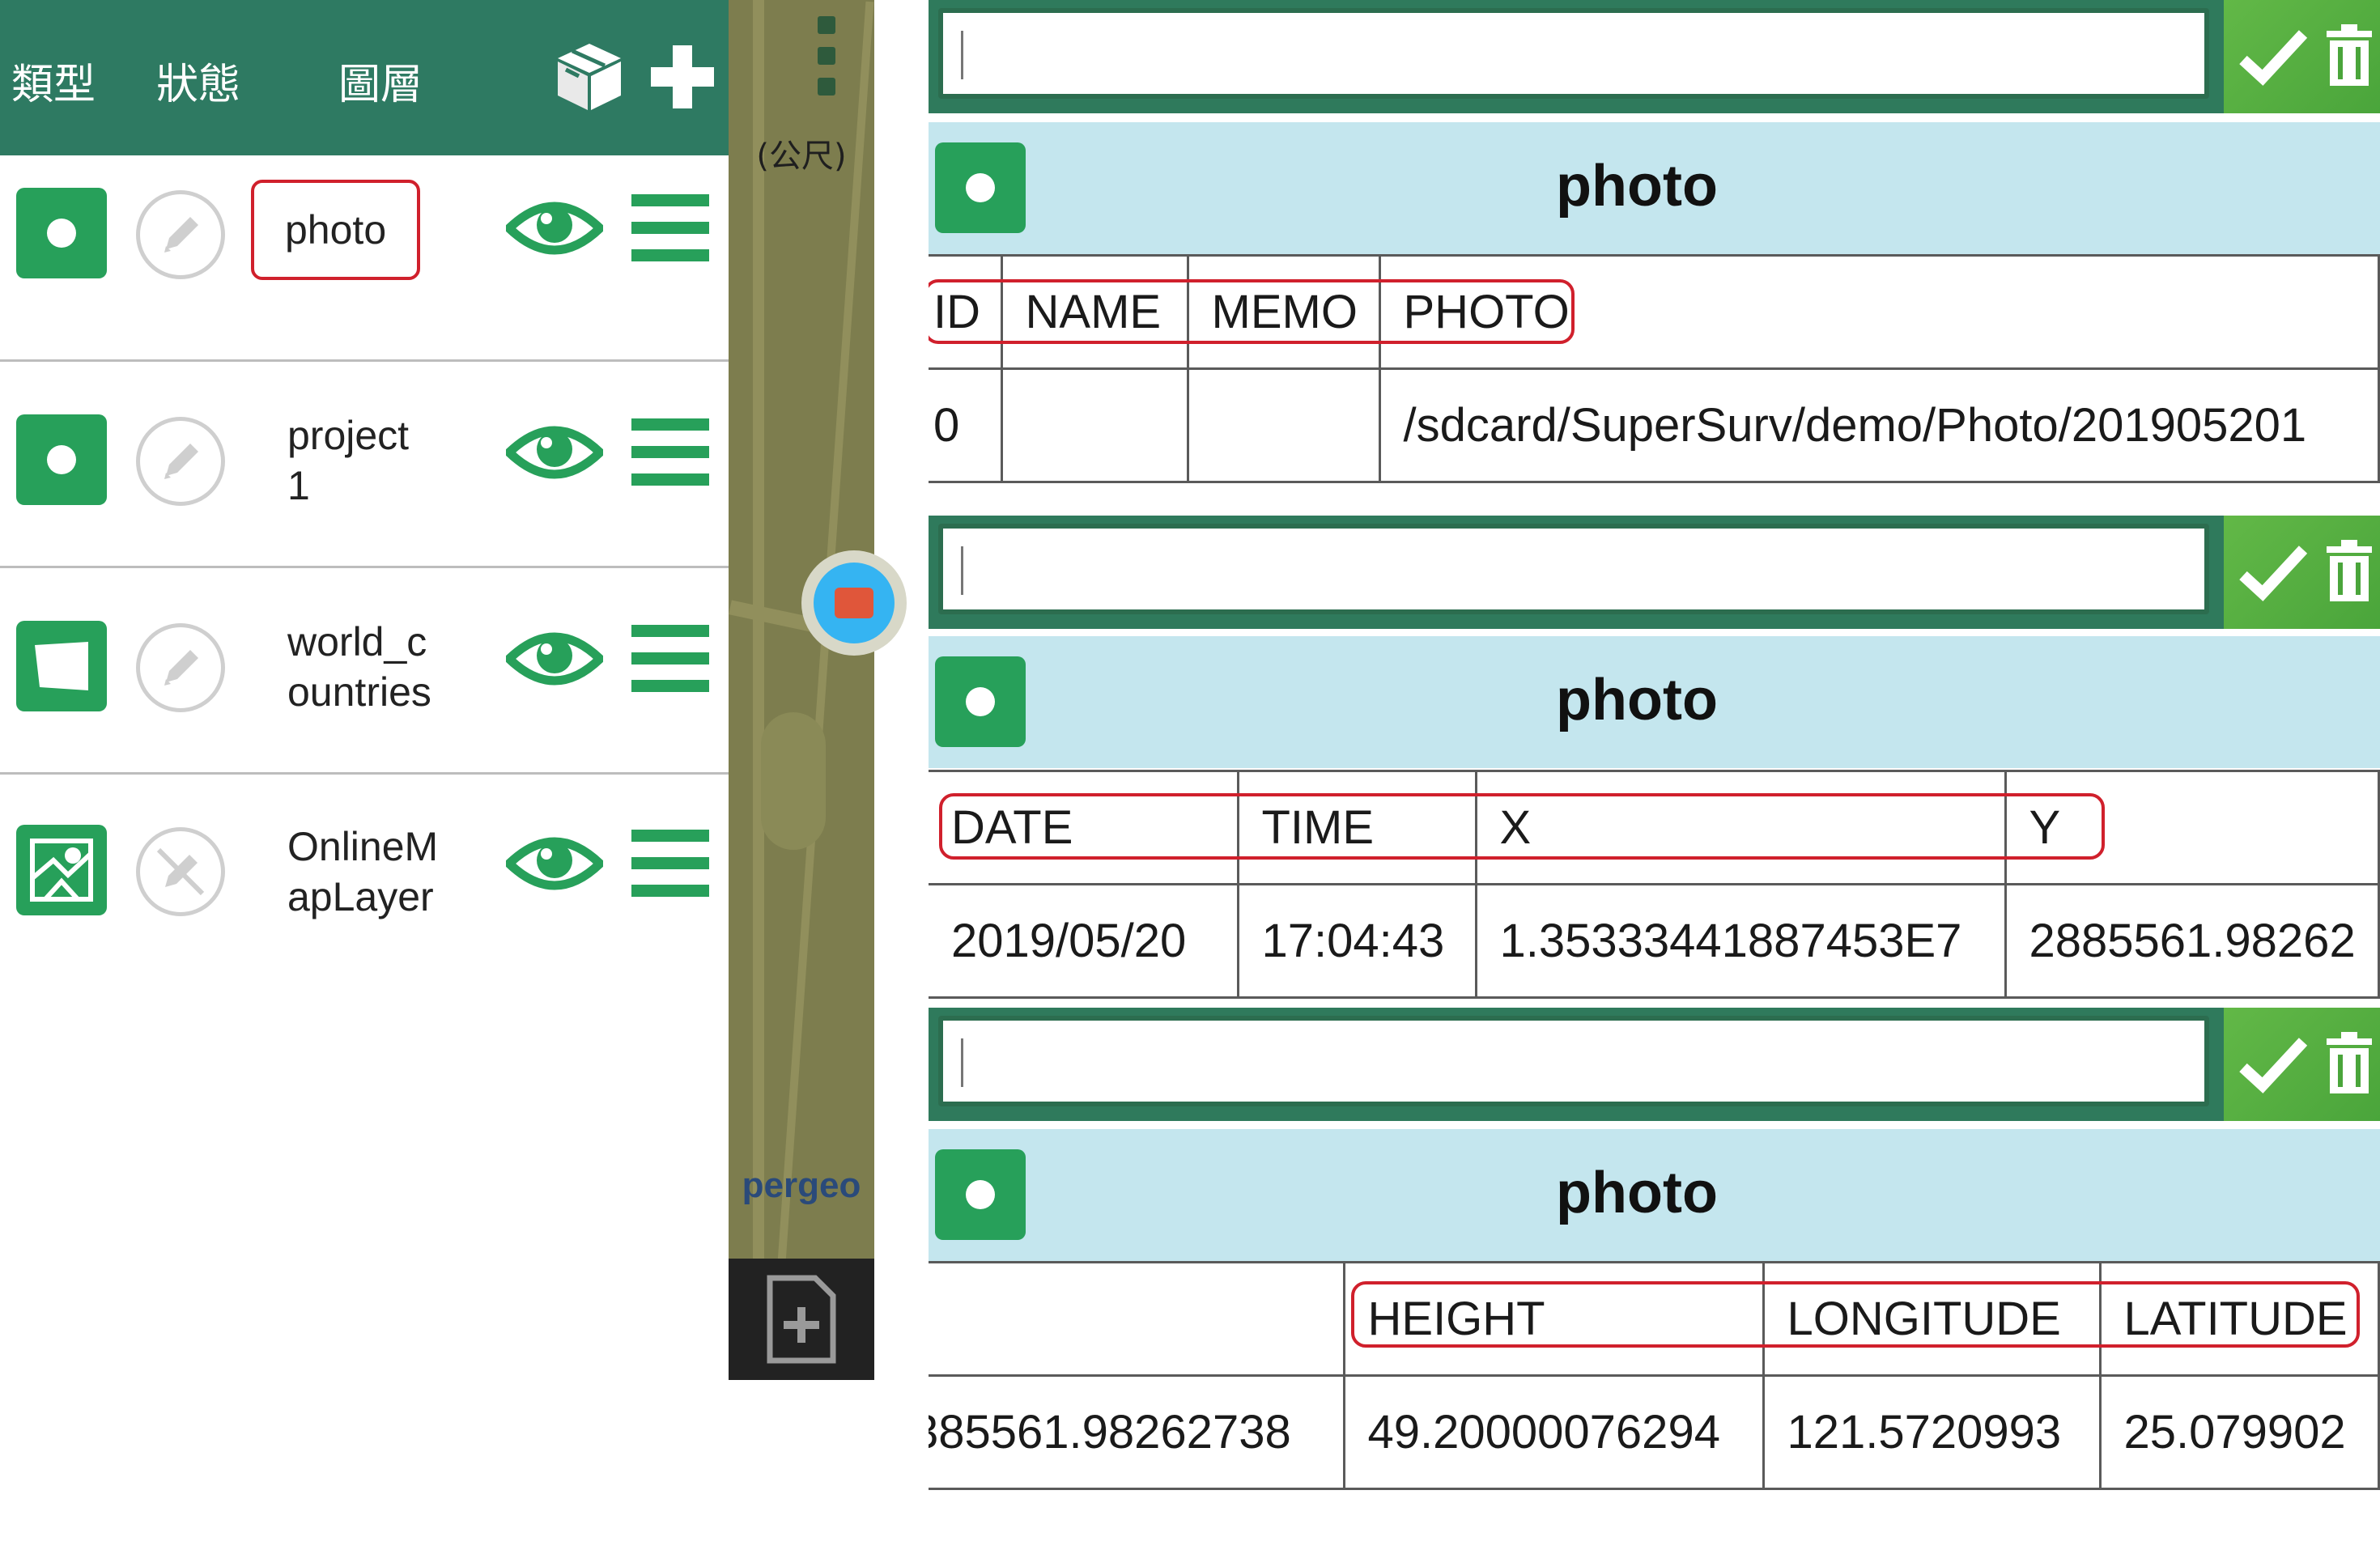  Describe the element at coordinates (1879, 425) in the screenshot. I see `attribute-value: /sdcard/SuperSurv/demo/Photo/201905201` at that location.